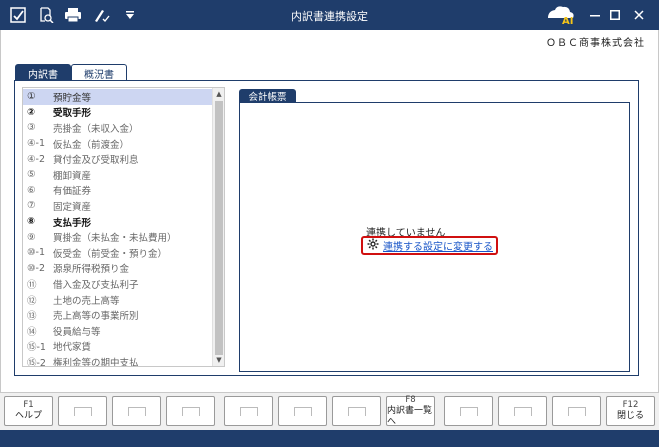 The width and height of the screenshot is (659, 447). I want to click on status-bar, so click(329, 438).